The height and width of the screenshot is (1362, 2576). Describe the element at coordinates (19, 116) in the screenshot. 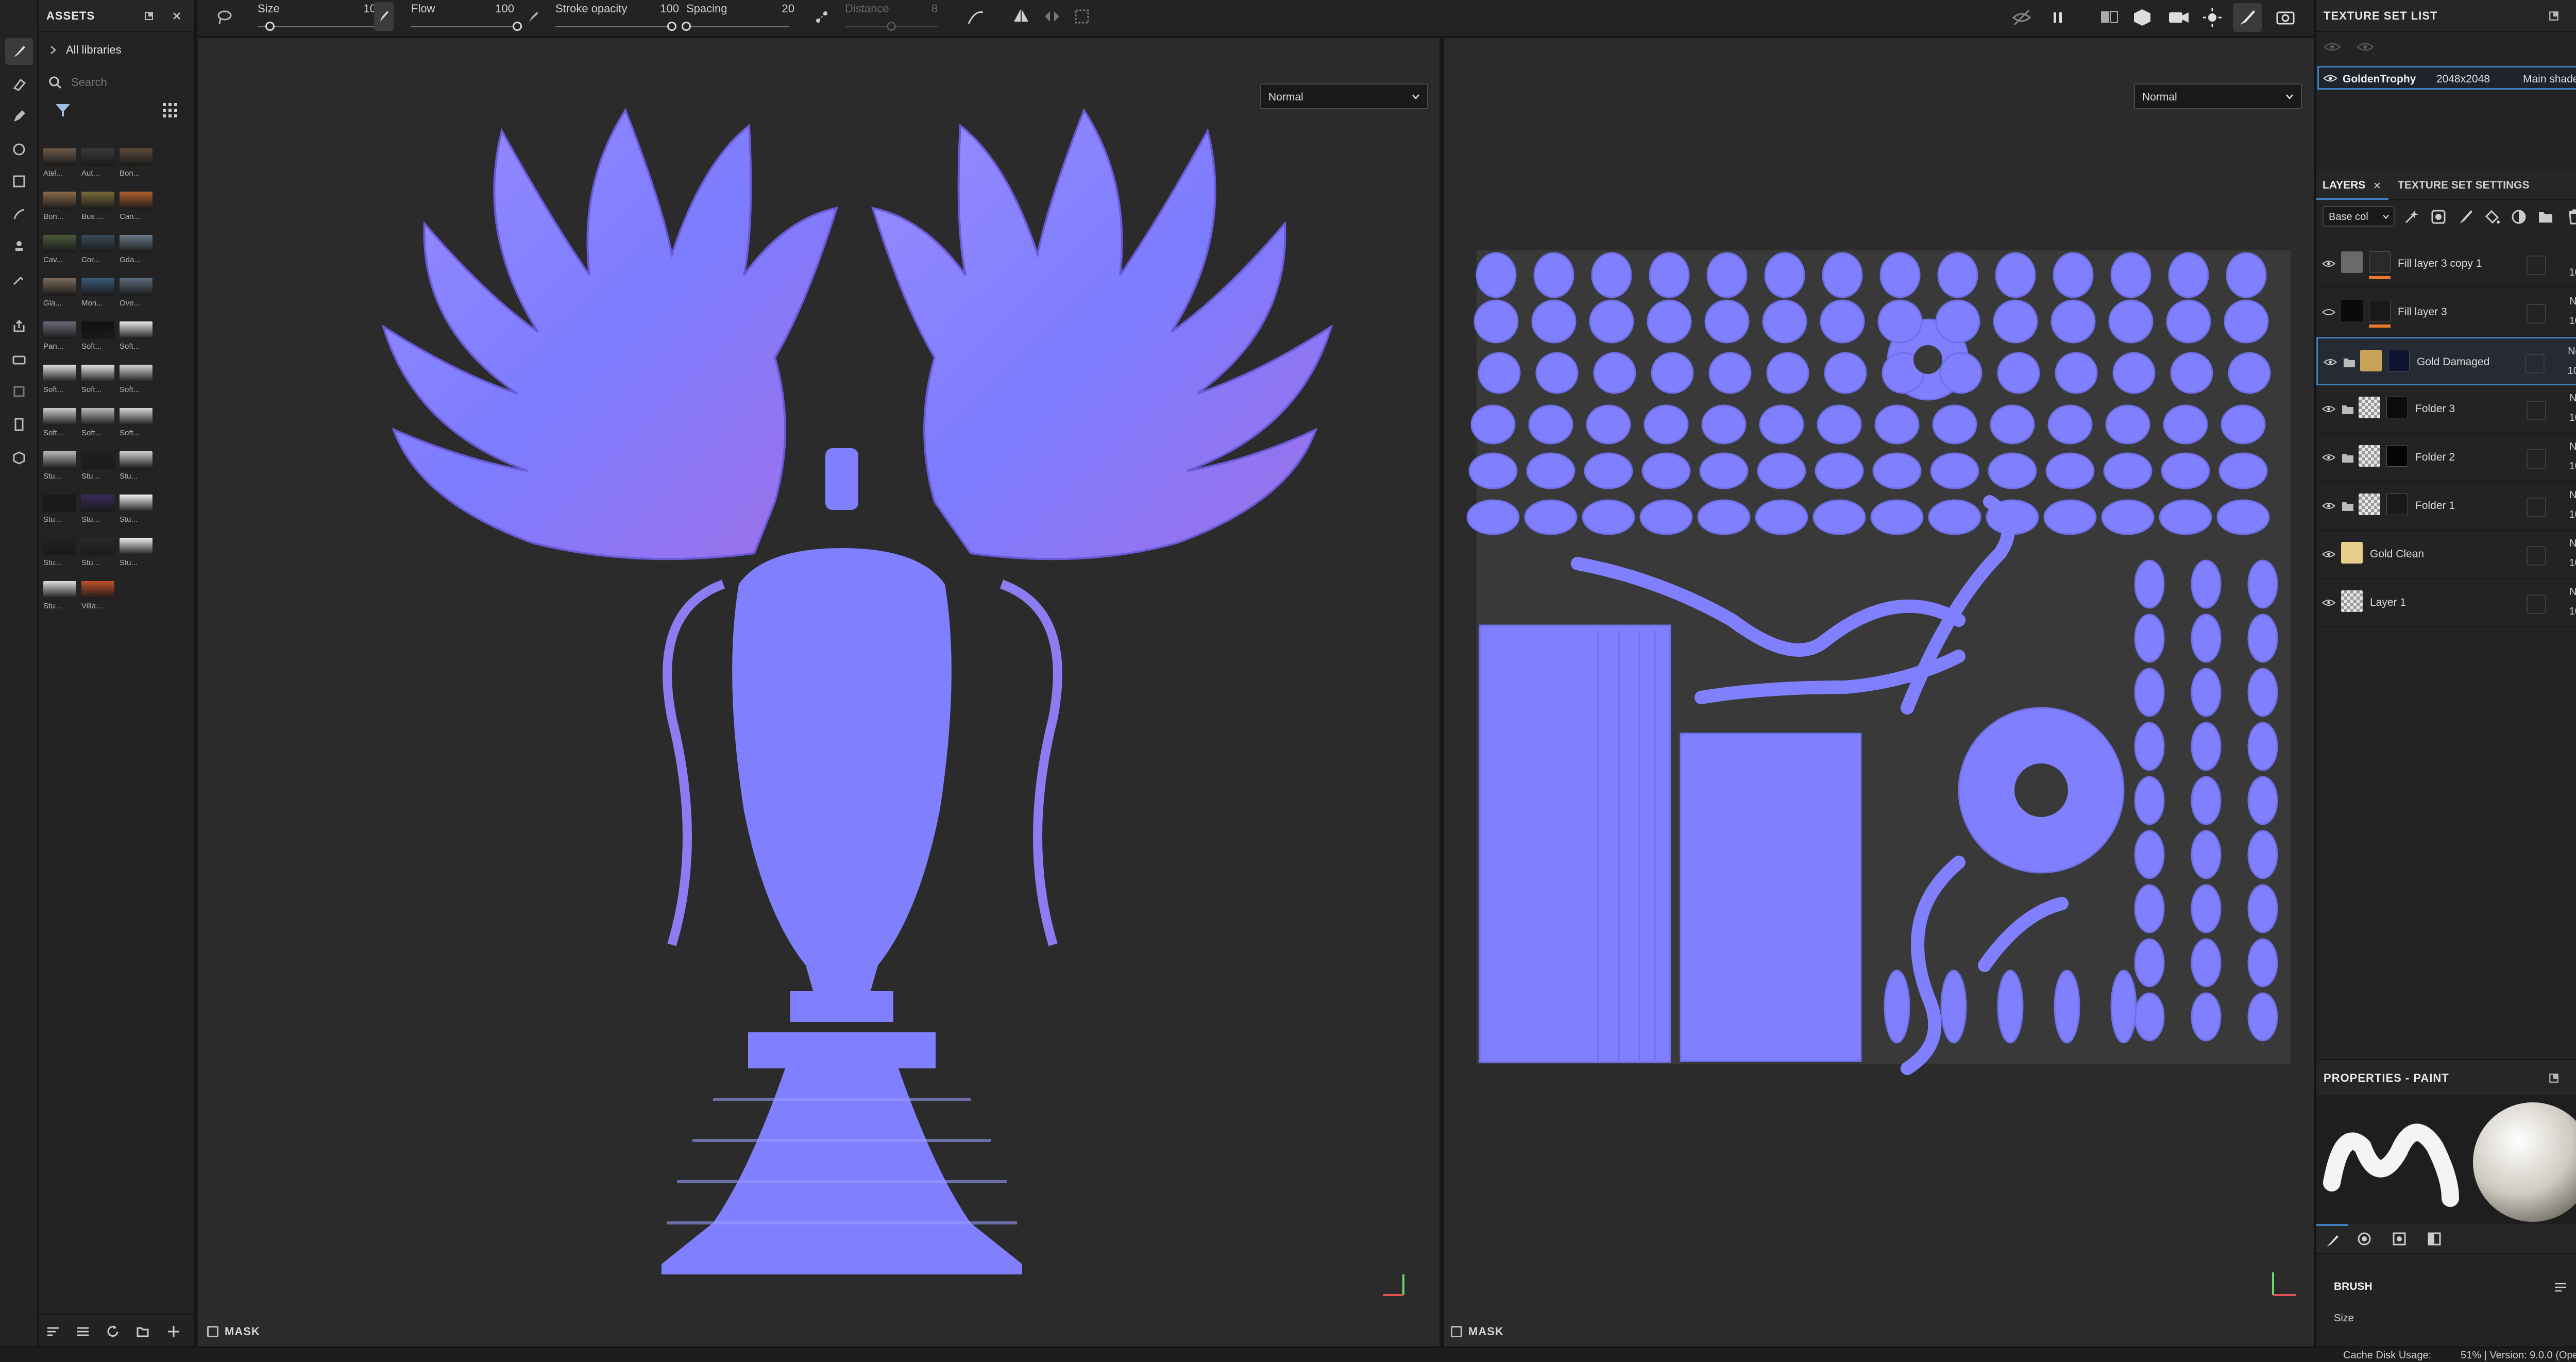

I see `projection-tool` at that location.